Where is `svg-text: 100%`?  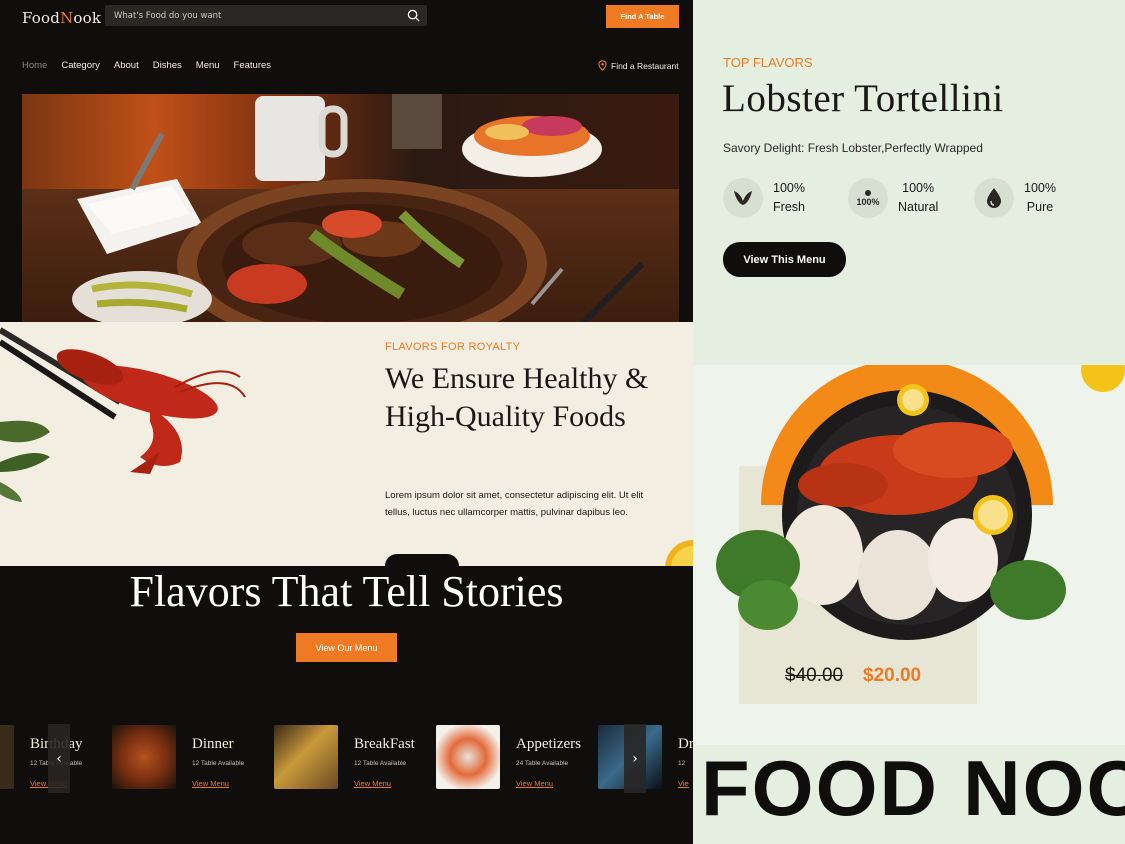 svg-text: 100% is located at coordinates (867, 202).